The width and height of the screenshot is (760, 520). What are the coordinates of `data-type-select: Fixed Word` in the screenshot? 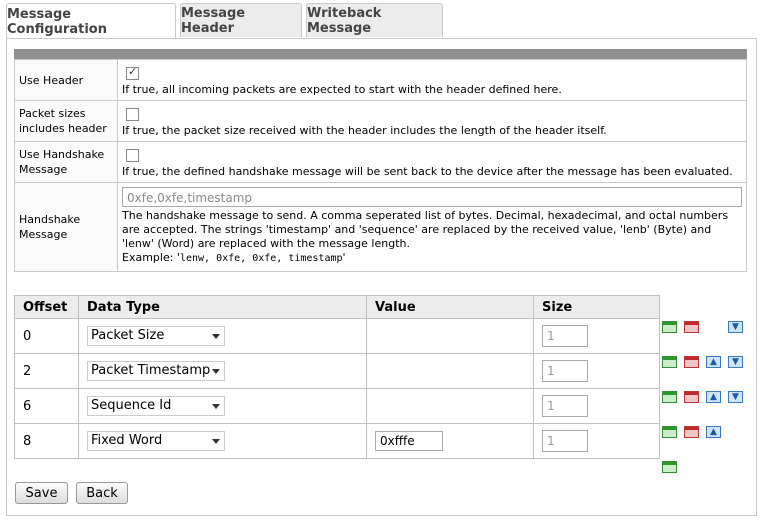 It's located at (156, 441).